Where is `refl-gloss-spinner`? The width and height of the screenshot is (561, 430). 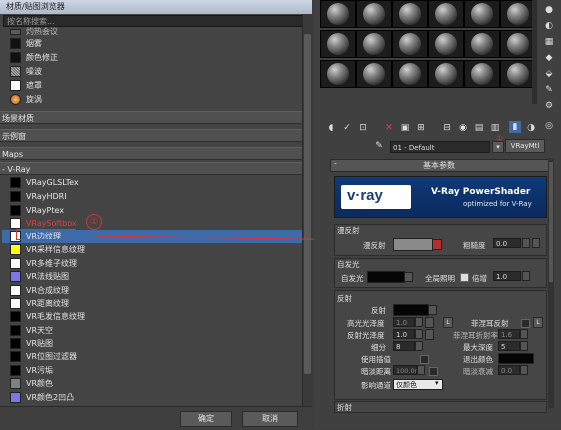 refl-gloss-spinner is located at coordinates (419, 334).